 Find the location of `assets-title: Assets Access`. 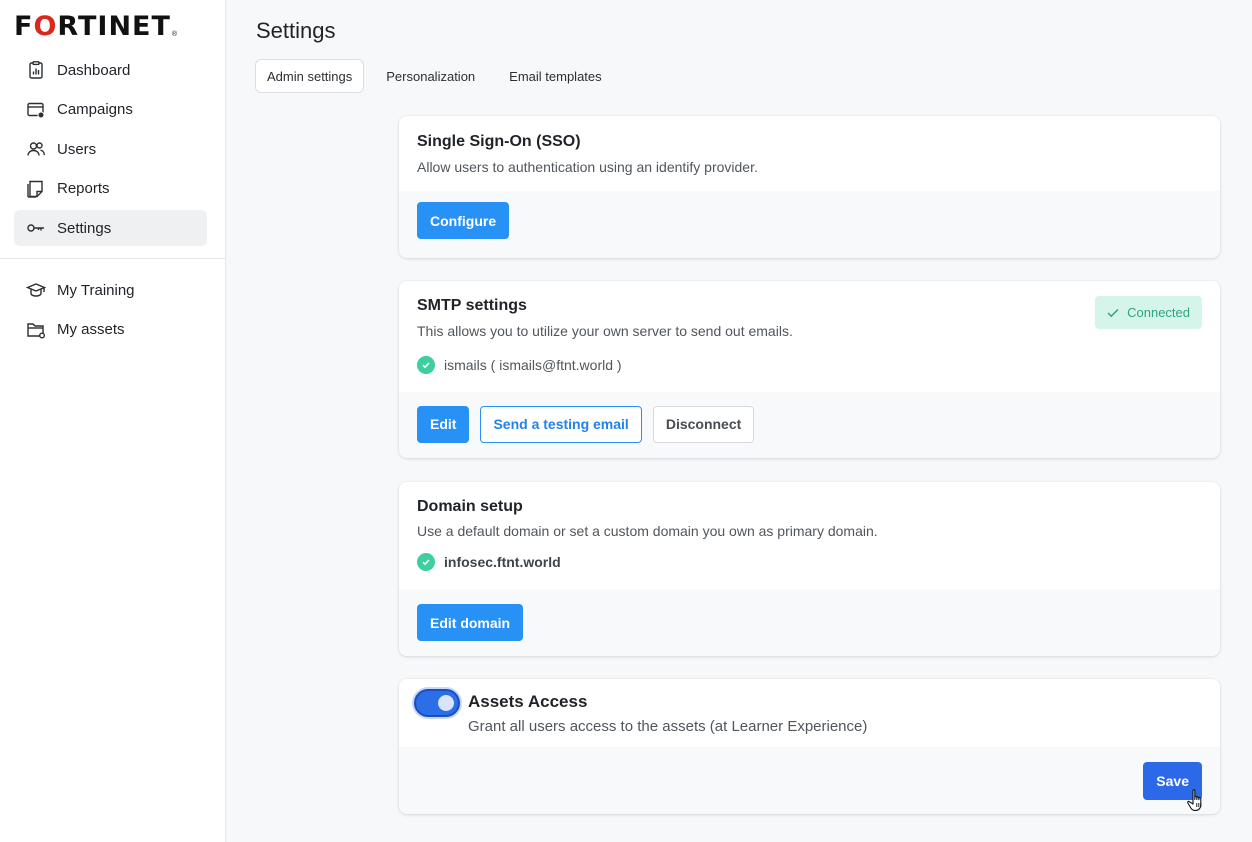

assets-title: Assets Access is located at coordinates (528, 701).